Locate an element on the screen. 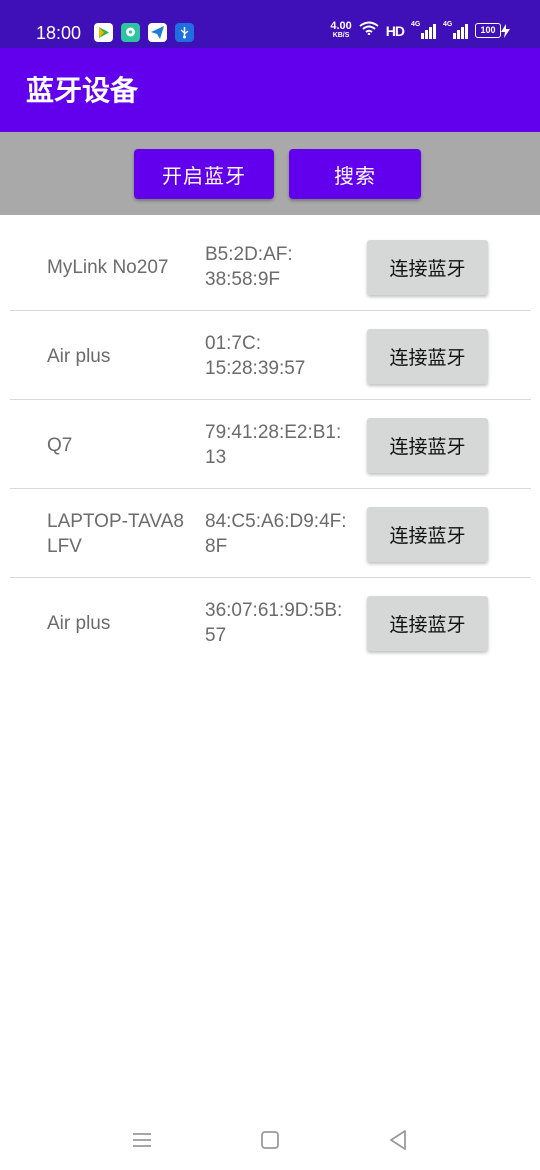  enable-bluetooth-button: 开启蓝牙 is located at coordinates (204, 174).